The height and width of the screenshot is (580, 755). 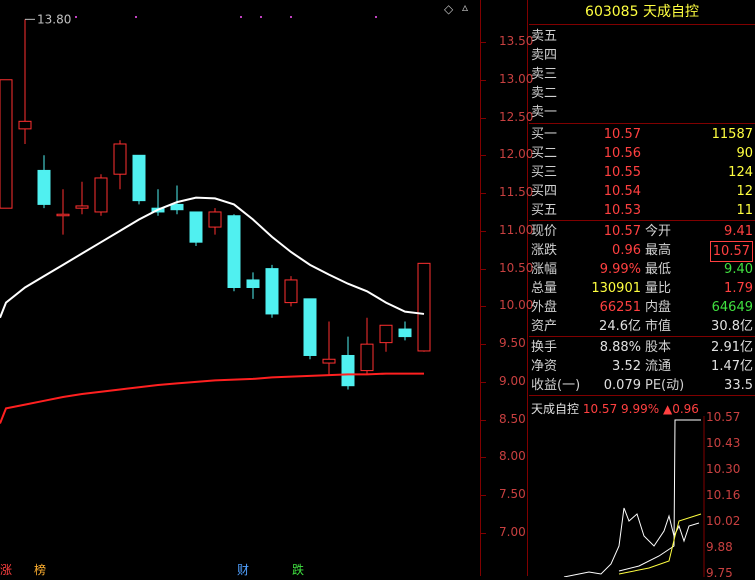 I want to click on quote-row: 涨幅 9.99% 最低 9.40, so click(x=642, y=269).